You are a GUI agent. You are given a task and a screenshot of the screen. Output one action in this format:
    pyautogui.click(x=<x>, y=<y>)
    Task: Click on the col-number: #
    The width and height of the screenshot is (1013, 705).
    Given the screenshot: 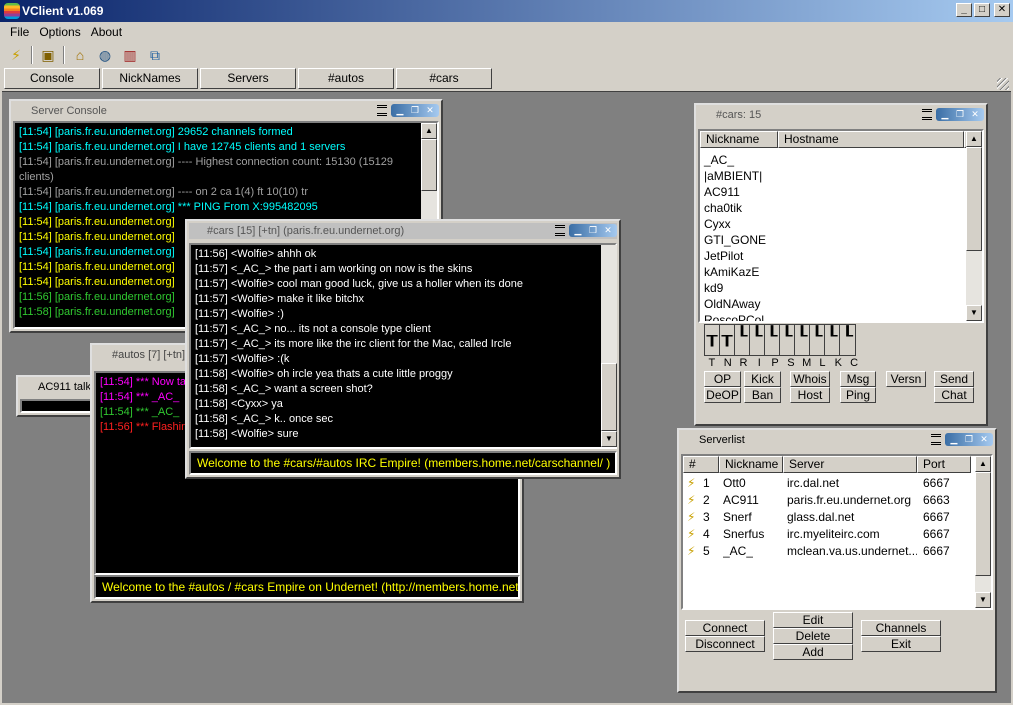 What is the action you would take?
    pyautogui.click(x=701, y=464)
    